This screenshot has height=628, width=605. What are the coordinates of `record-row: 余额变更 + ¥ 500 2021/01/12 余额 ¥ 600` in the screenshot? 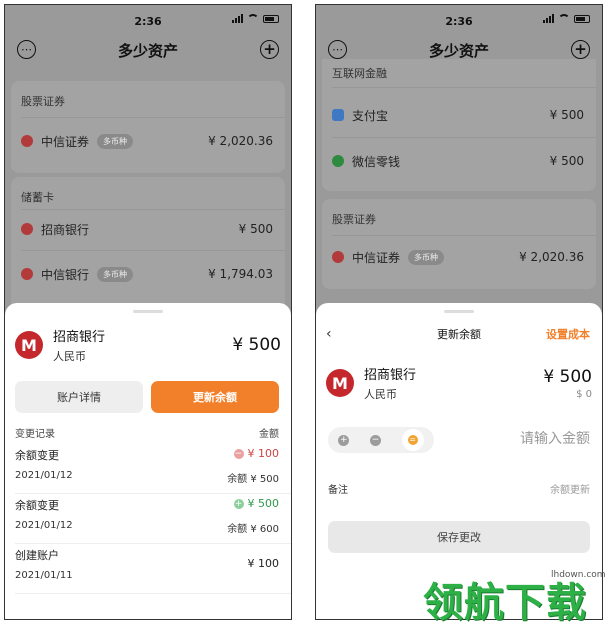 It's located at (147, 517).